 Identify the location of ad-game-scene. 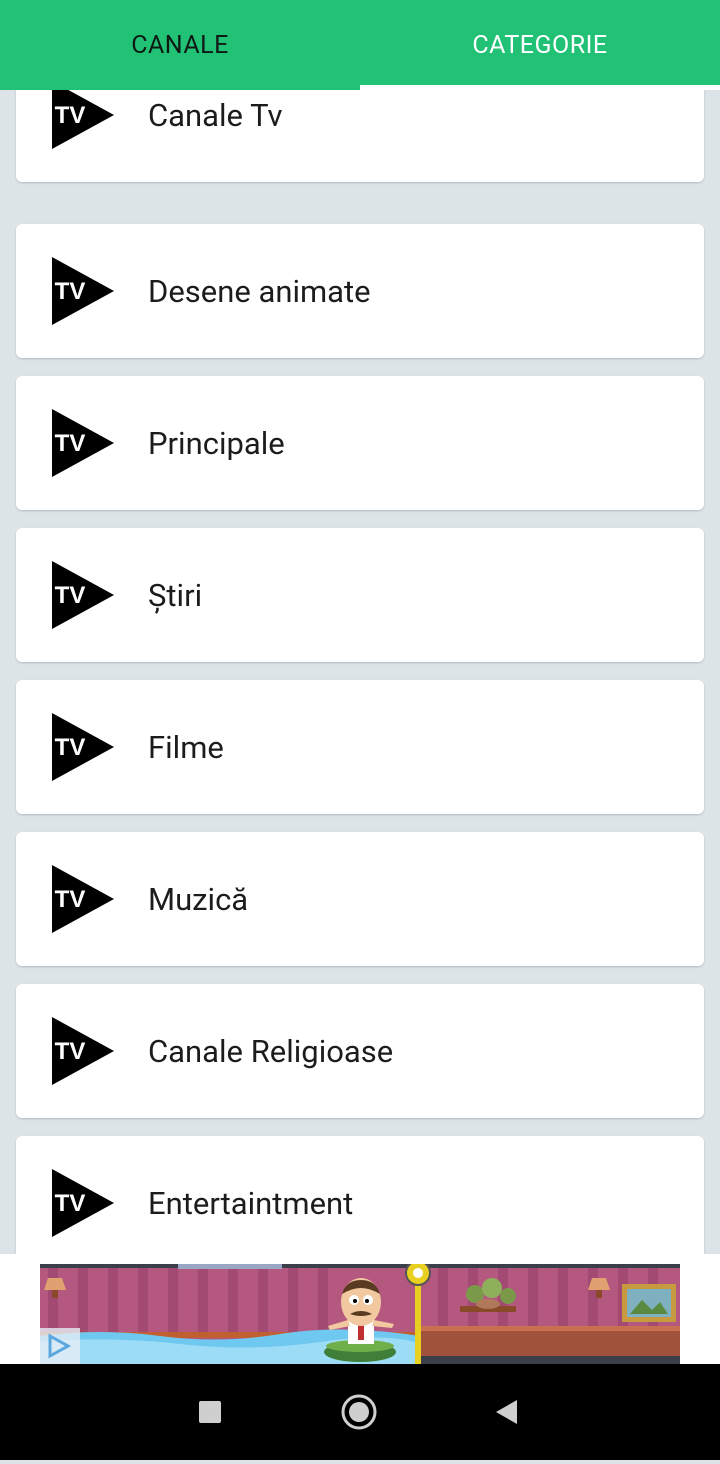
(360, 1314).